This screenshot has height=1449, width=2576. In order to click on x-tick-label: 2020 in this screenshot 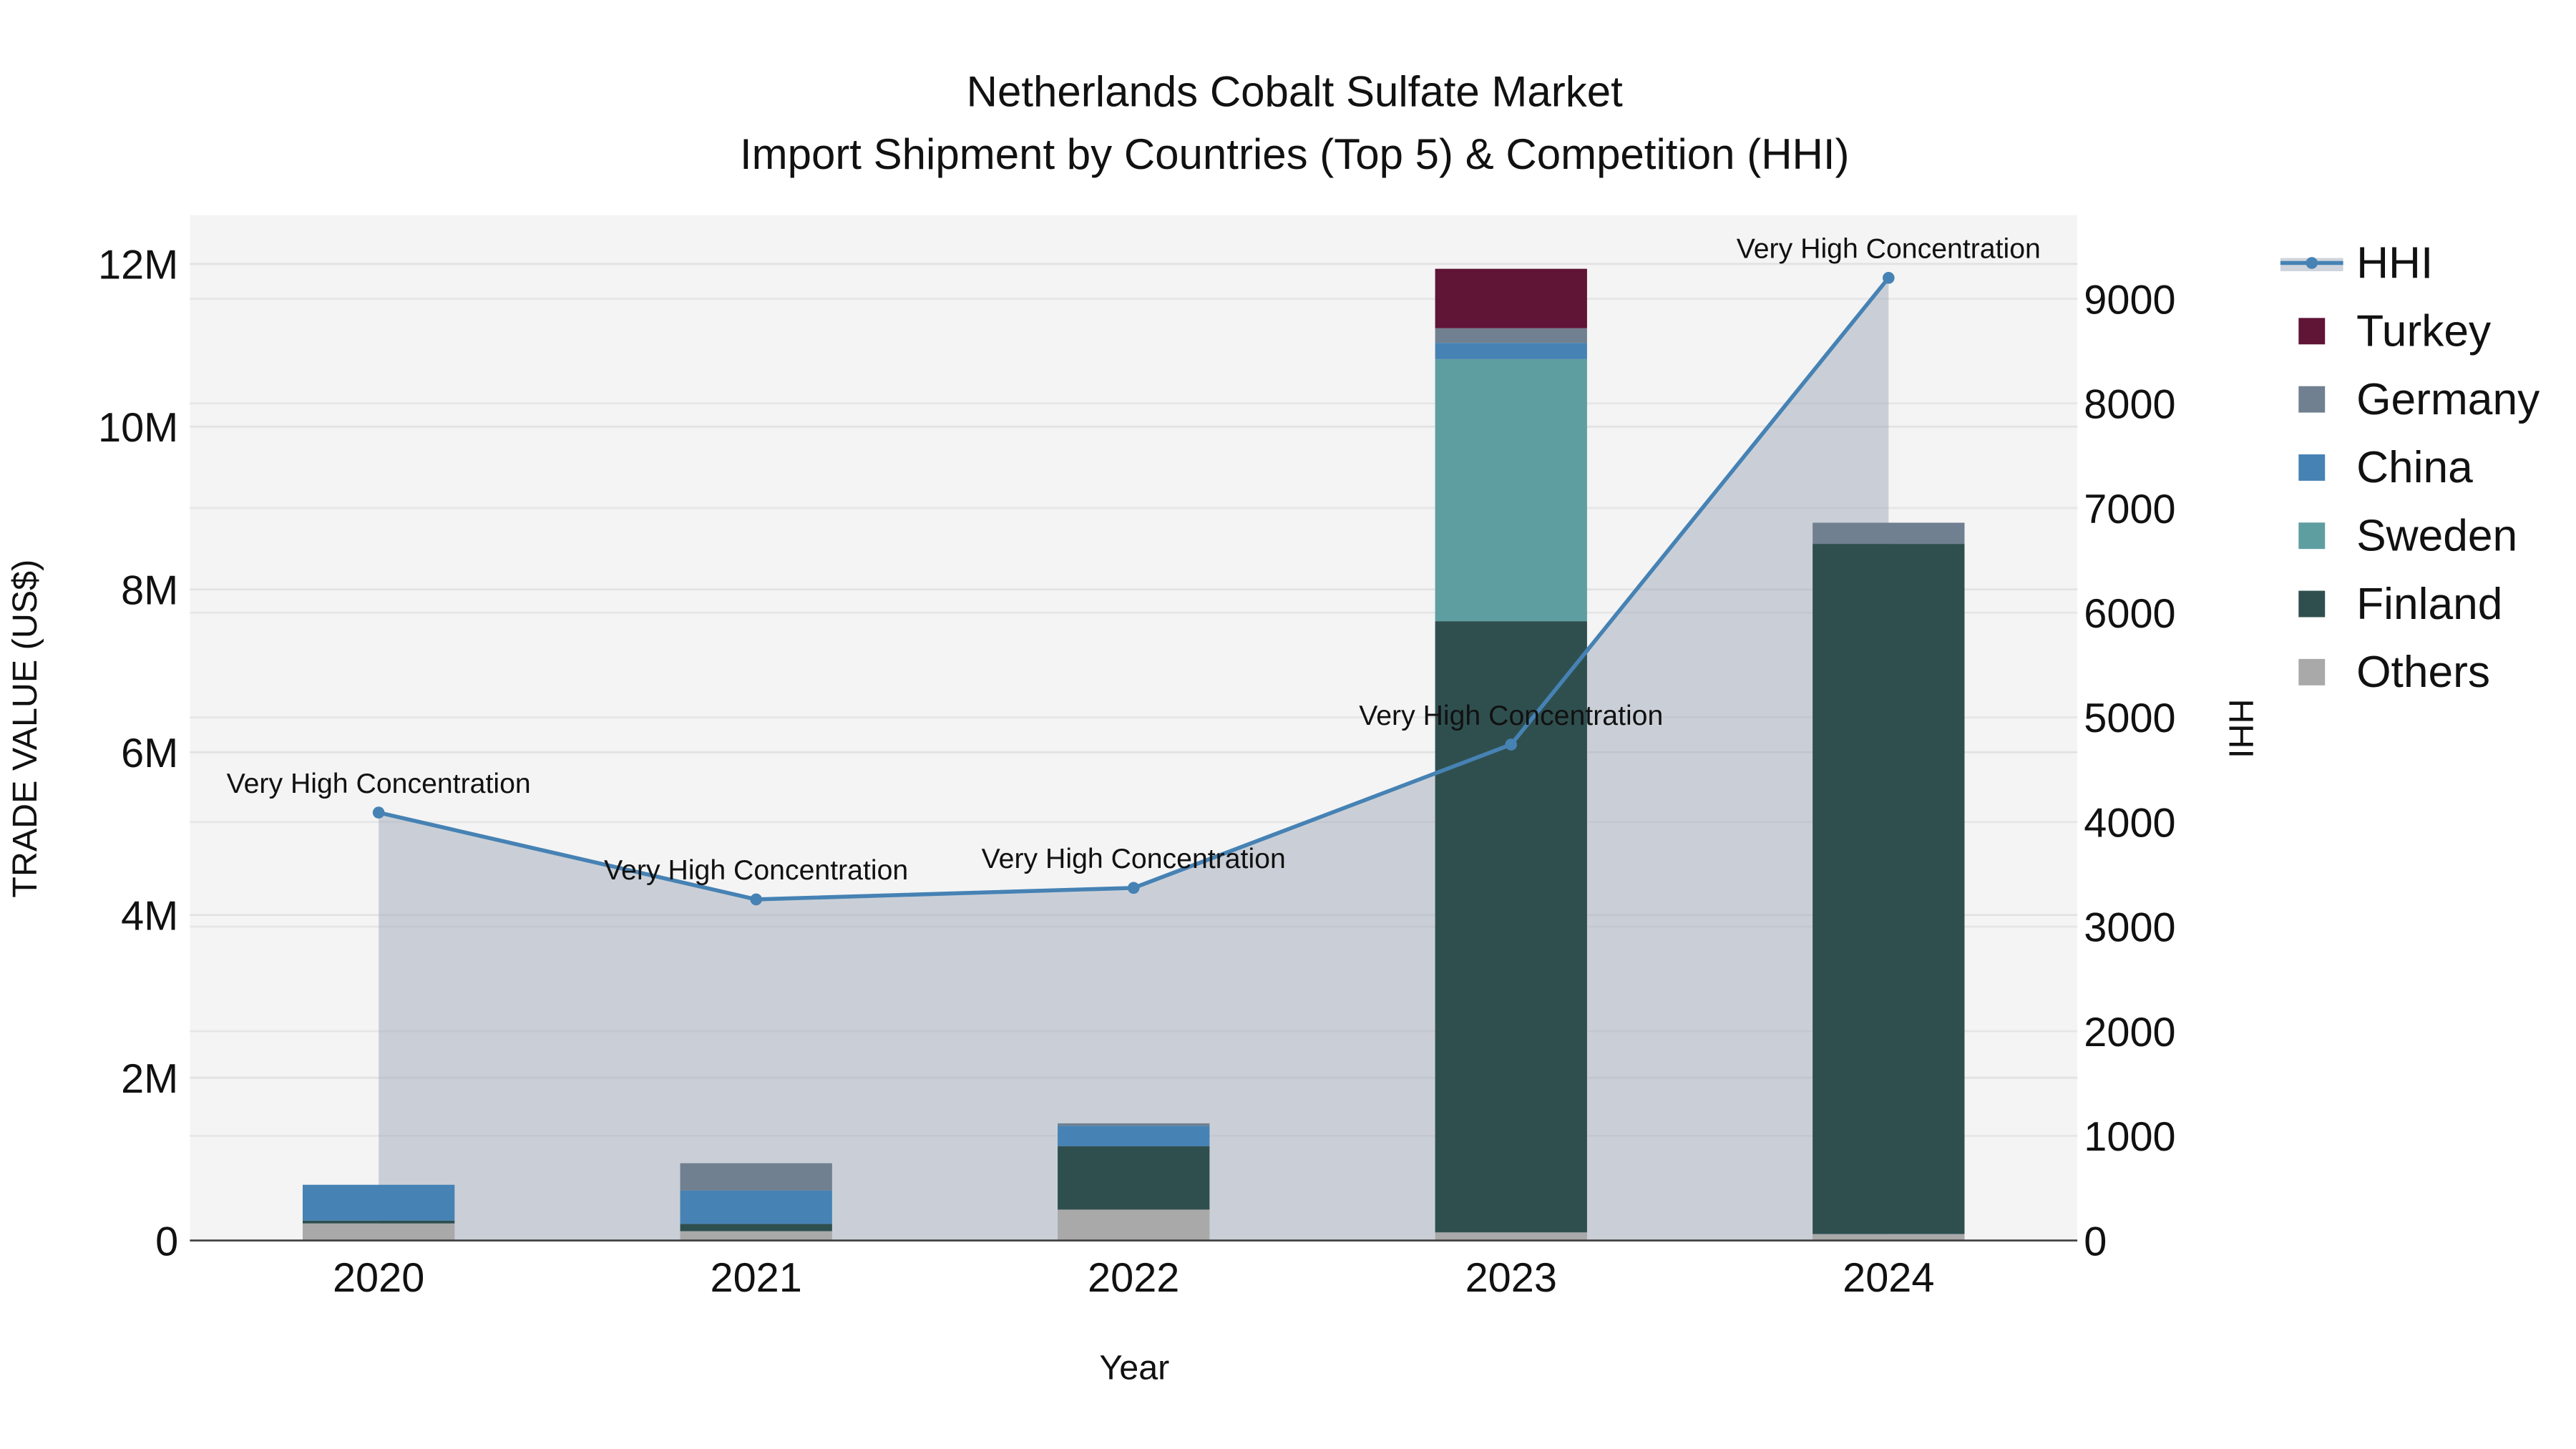, I will do `click(378, 1278)`.